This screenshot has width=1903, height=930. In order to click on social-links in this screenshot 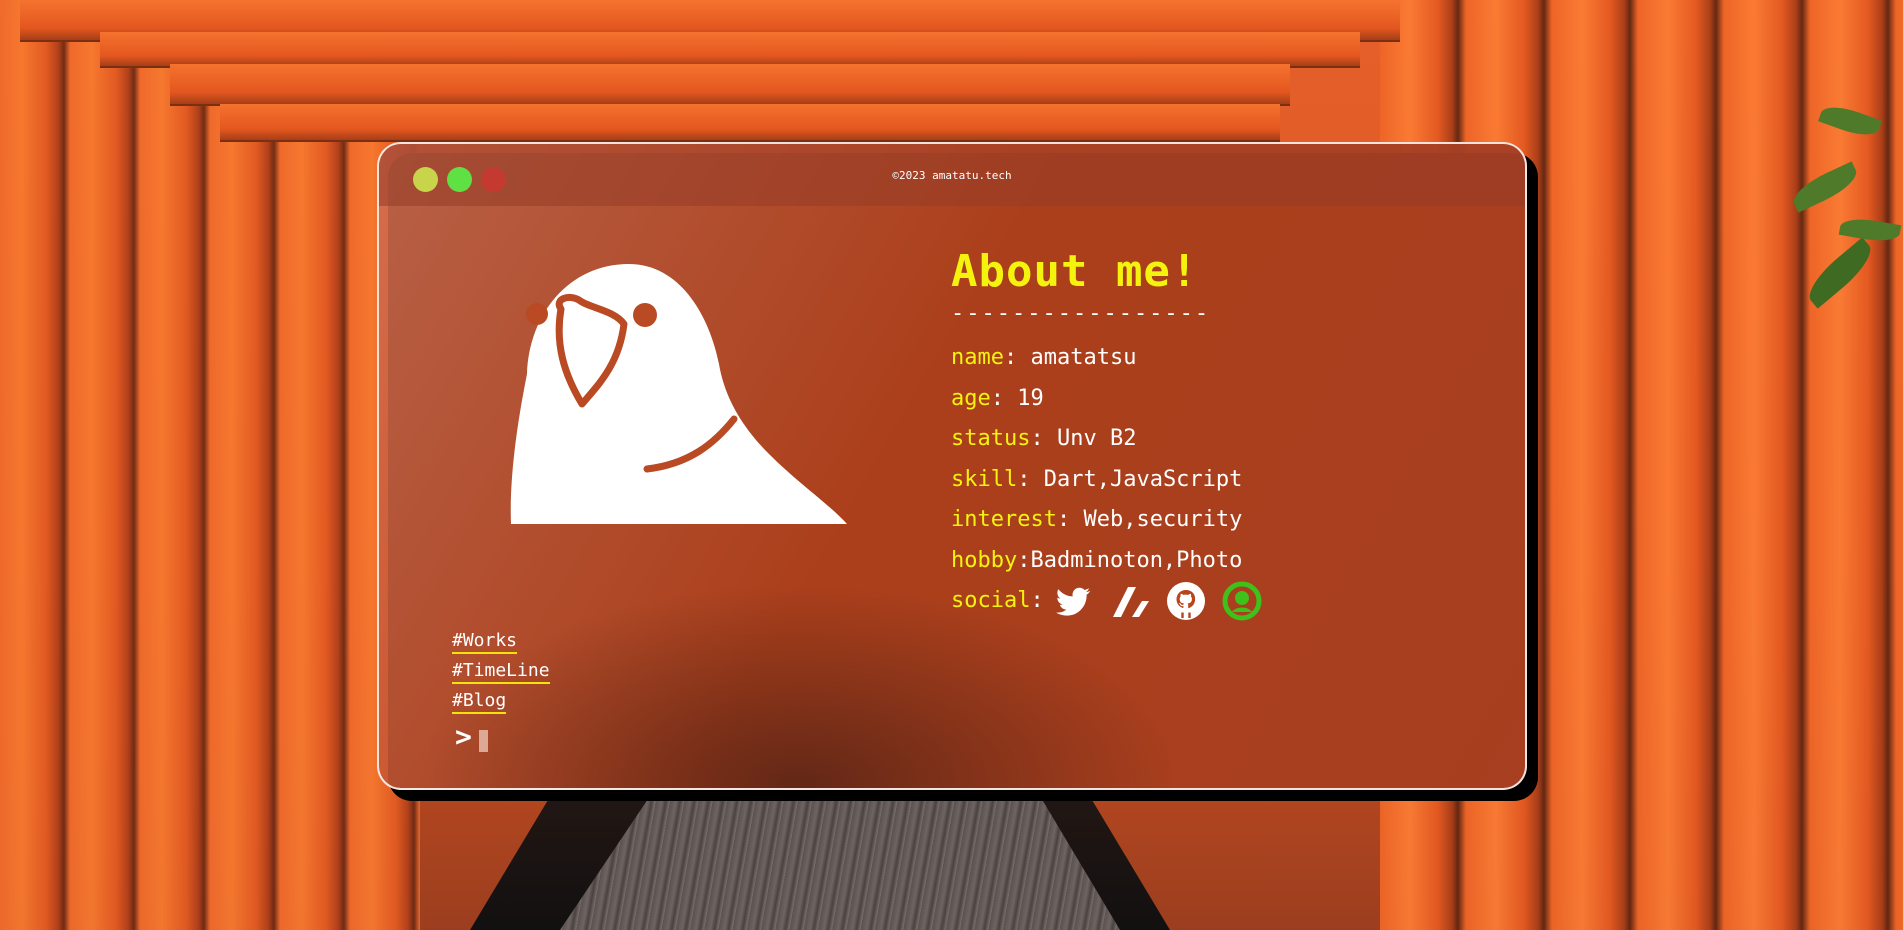, I will do `click(1166, 601)`.